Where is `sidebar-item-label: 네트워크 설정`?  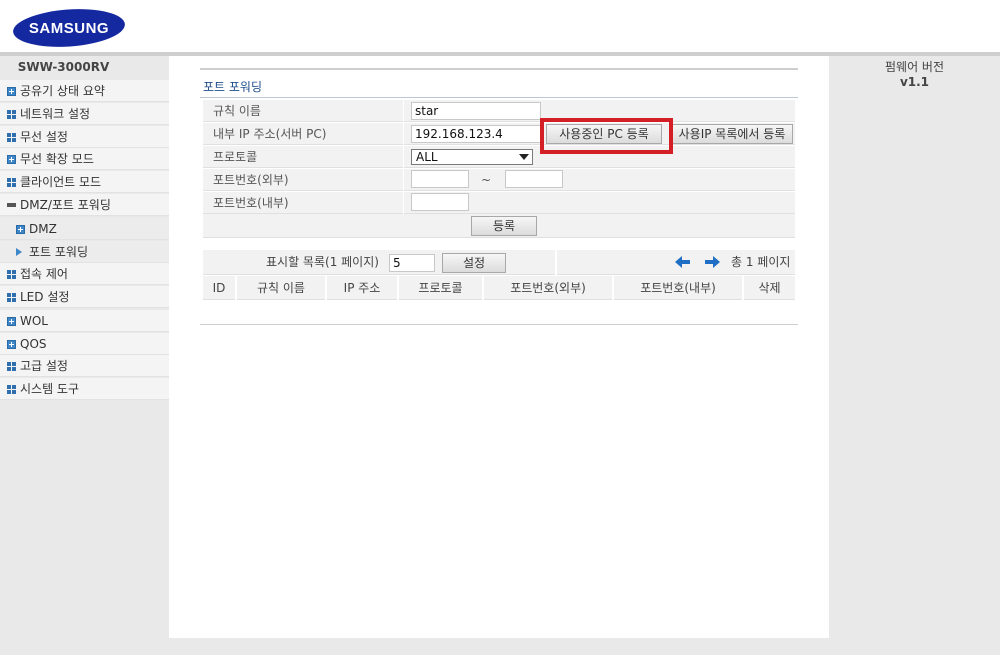 sidebar-item-label: 네트워크 설정 is located at coordinates (55, 114).